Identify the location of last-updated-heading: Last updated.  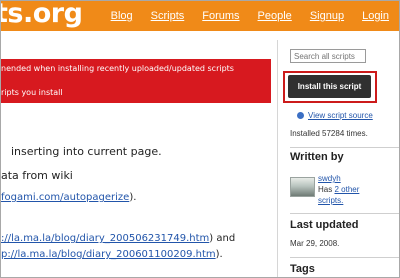
(324, 225).